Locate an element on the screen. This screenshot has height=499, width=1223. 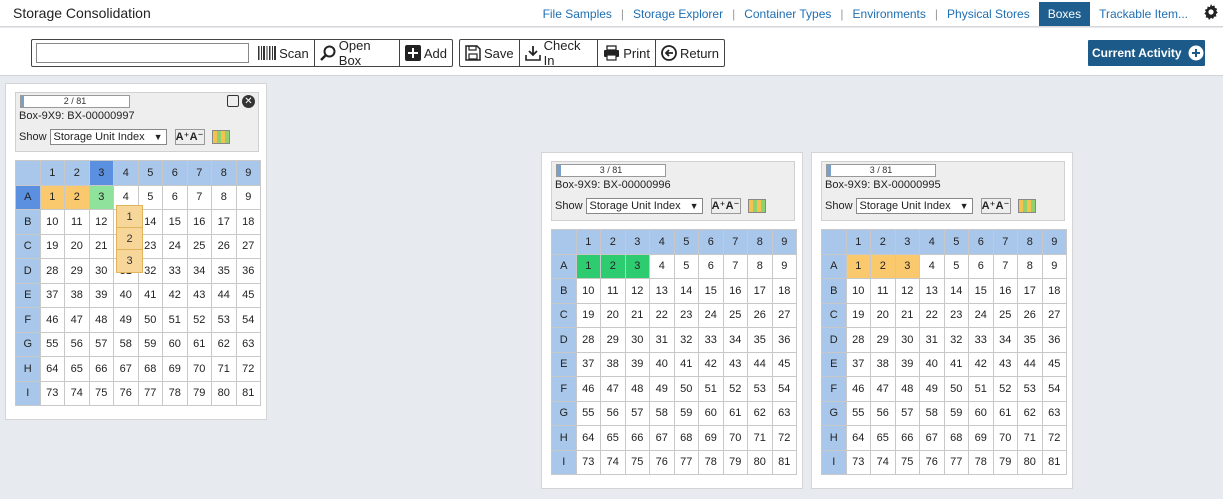
storage-slot: 2 is located at coordinates (77, 197).